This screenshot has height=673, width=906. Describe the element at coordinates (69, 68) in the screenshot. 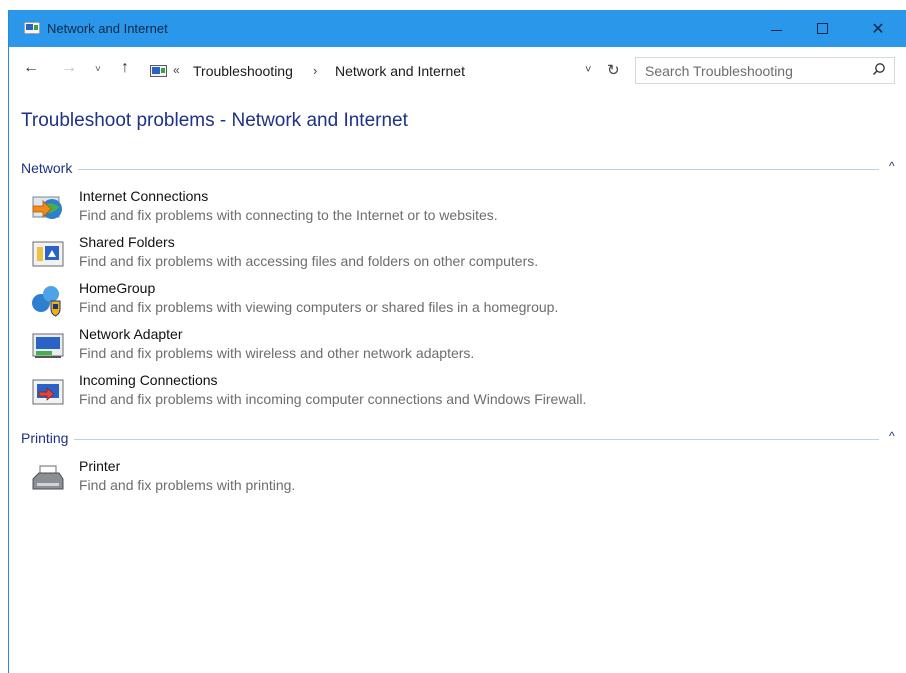

I see `forward-button: →` at that location.